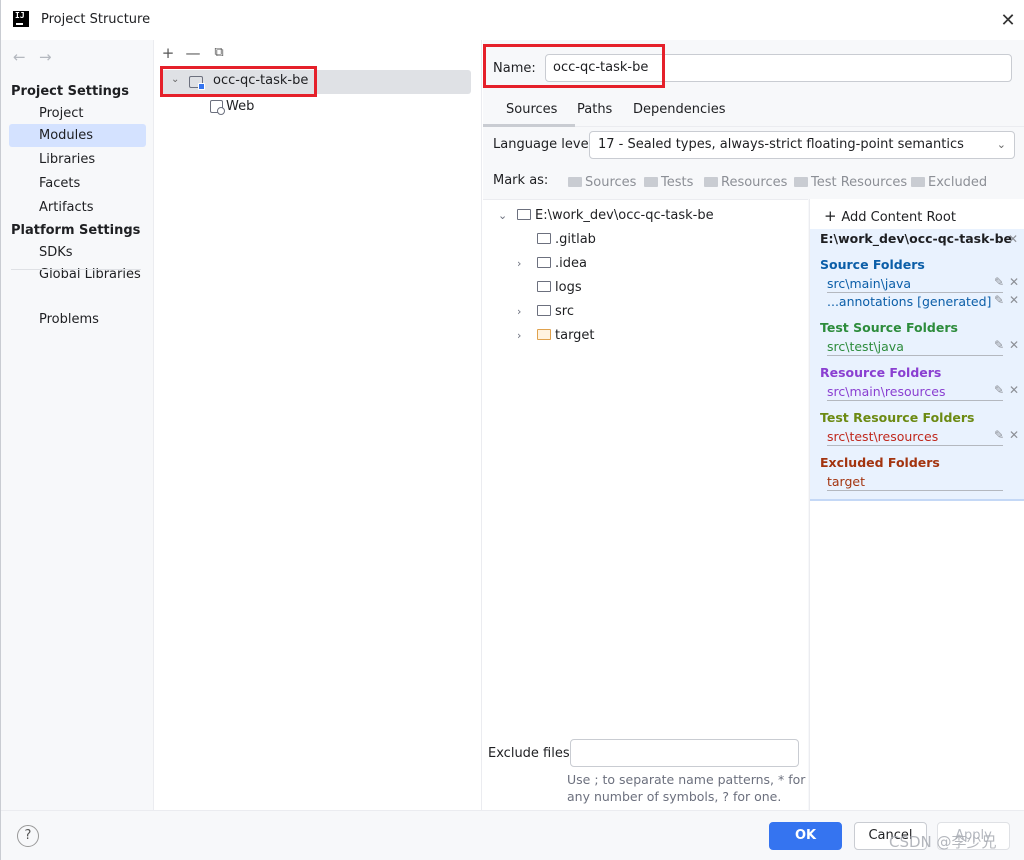 The width and height of the screenshot is (1024, 860). I want to click on tree-item-idea: .idea, so click(562, 263).